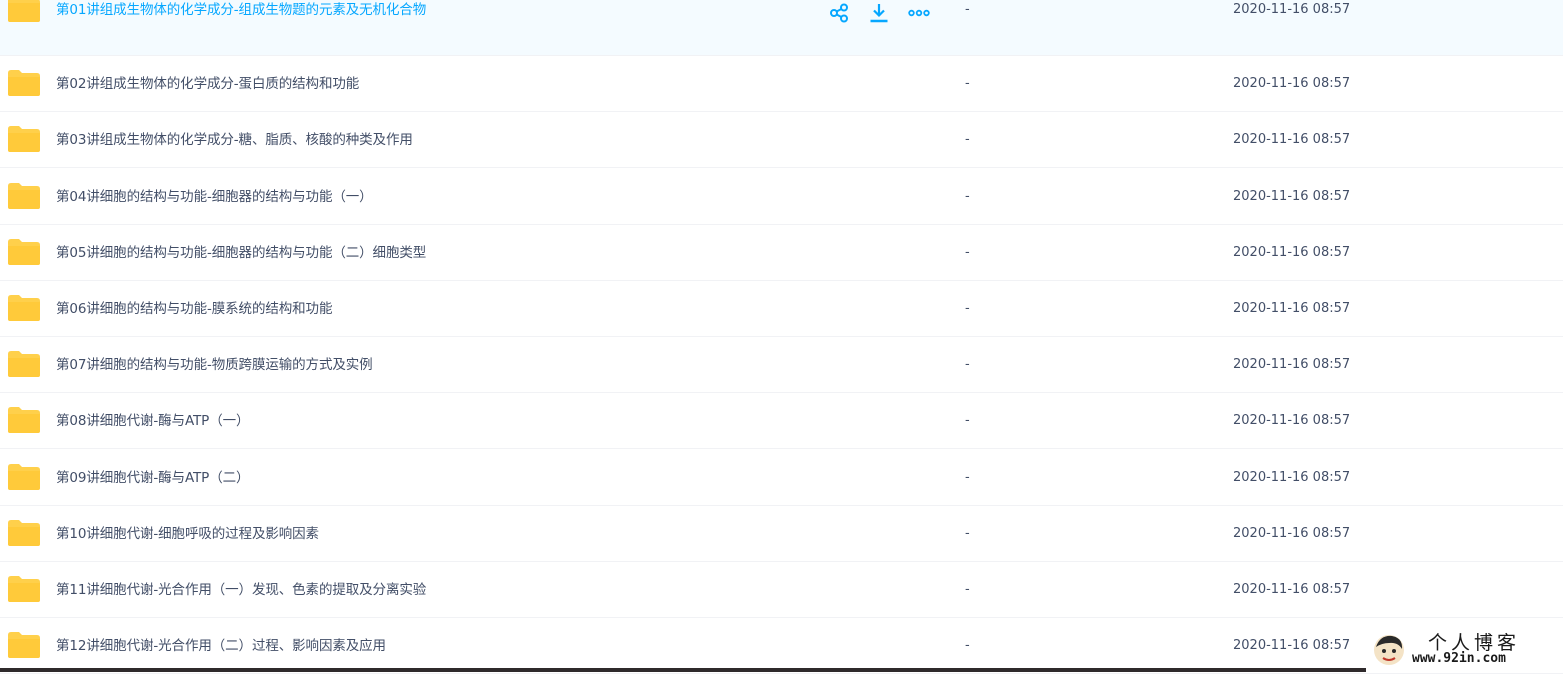 The height and width of the screenshot is (674, 1563). Describe the element at coordinates (194, 309) in the screenshot. I see `file-name: 第06讲细胞的结构与功能-膜系统的结构和功能` at that location.